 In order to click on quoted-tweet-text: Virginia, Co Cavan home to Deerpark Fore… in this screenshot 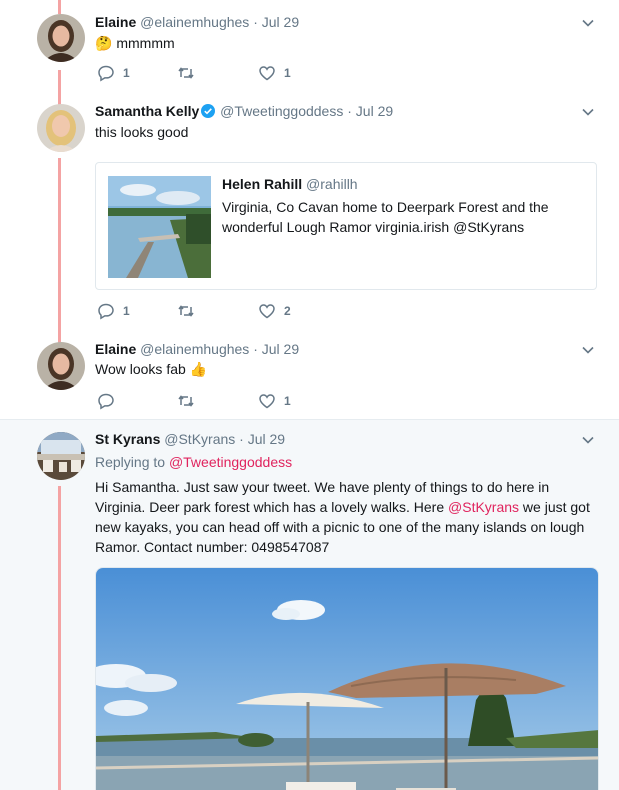, I will do `click(385, 217)`.